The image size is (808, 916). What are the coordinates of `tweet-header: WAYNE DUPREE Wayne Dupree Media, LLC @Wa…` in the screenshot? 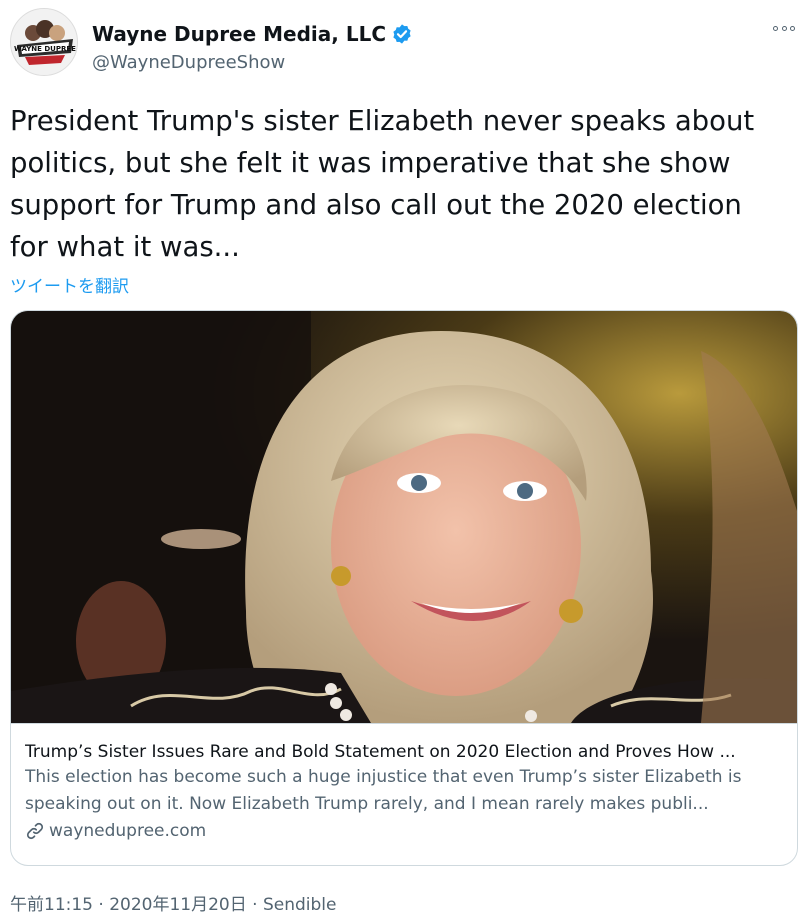 It's located at (404, 43).